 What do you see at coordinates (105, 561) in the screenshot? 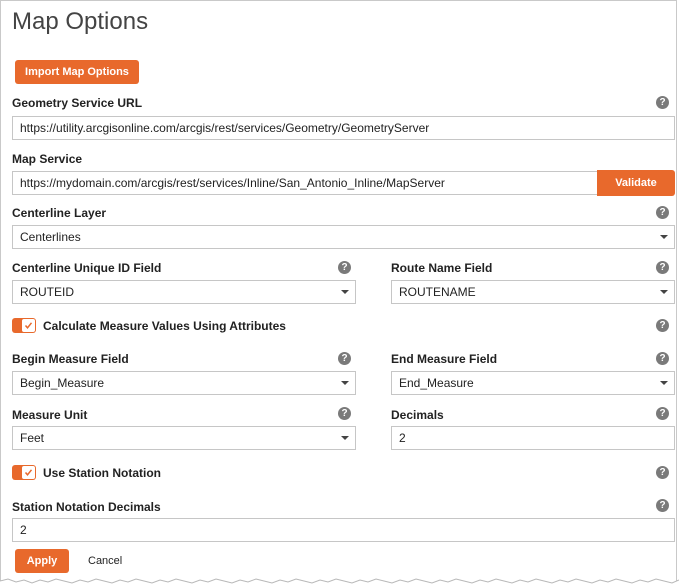
I see `cancel-button: Cancel` at bounding box center [105, 561].